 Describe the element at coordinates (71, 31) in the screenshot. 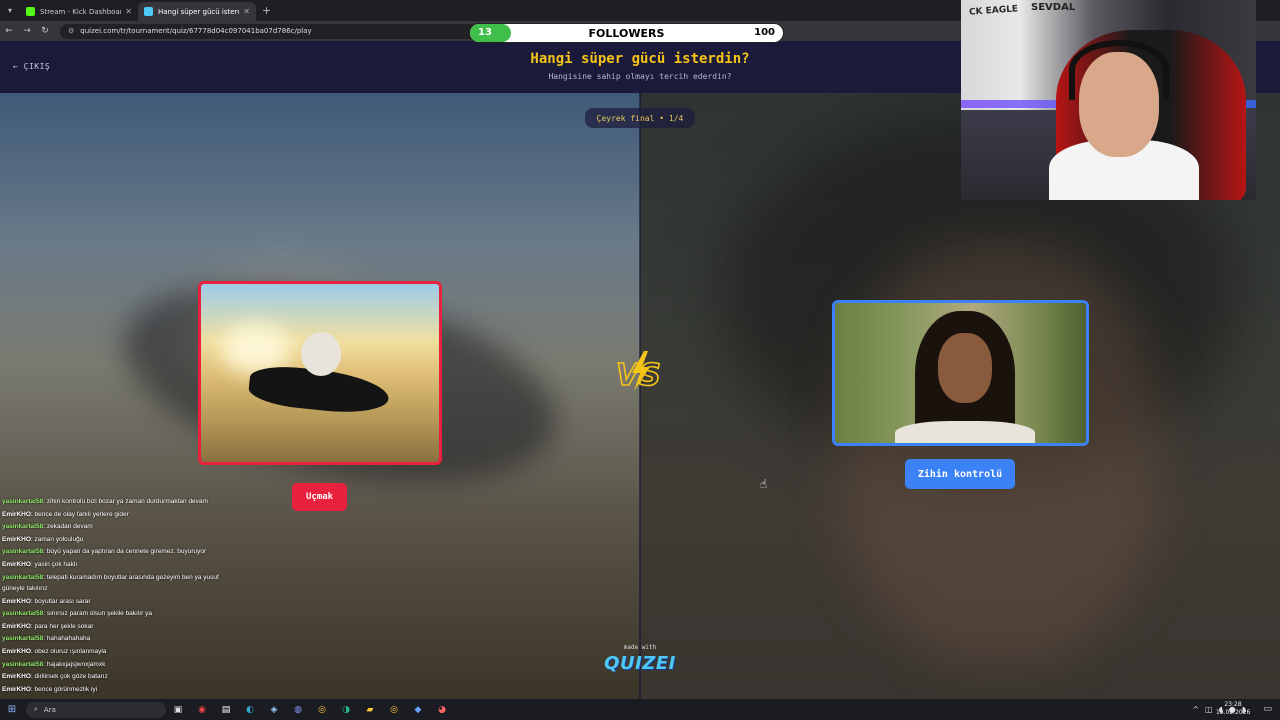

I see `site-info-icon: ⚙` at that location.